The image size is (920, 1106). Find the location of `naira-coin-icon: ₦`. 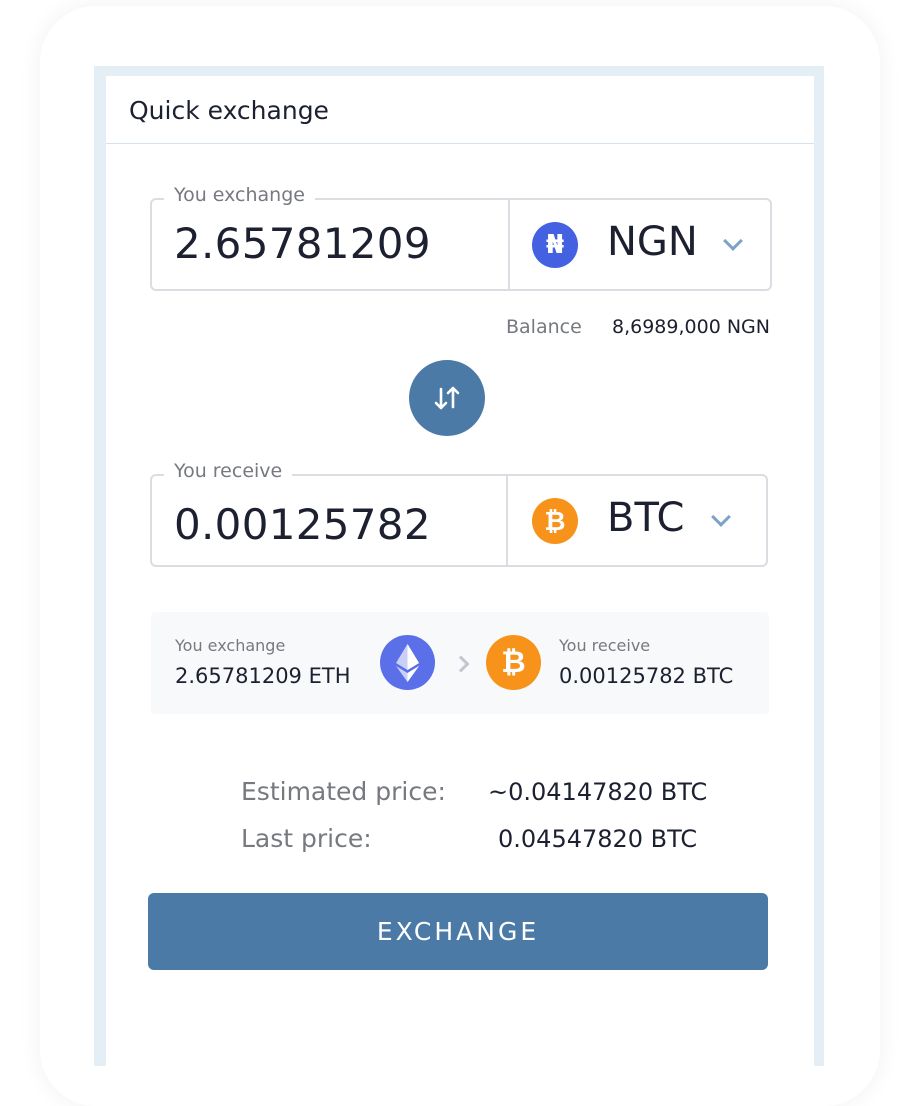

naira-coin-icon: ₦ is located at coordinates (555, 245).